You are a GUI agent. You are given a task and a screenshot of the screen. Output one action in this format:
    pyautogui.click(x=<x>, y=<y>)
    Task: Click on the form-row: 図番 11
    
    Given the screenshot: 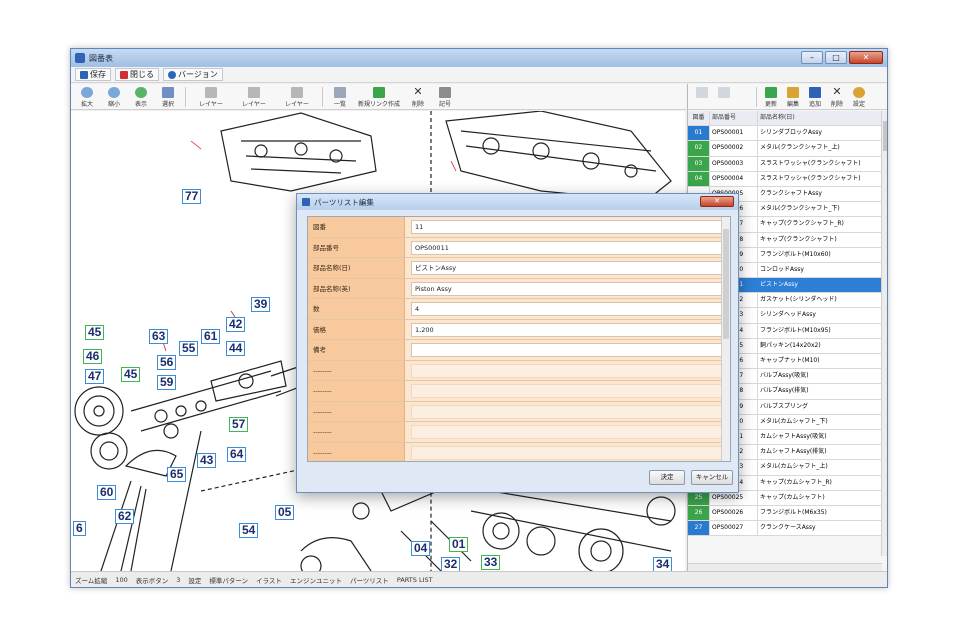 What is the action you would take?
    pyautogui.click(x=519, y=227)
    